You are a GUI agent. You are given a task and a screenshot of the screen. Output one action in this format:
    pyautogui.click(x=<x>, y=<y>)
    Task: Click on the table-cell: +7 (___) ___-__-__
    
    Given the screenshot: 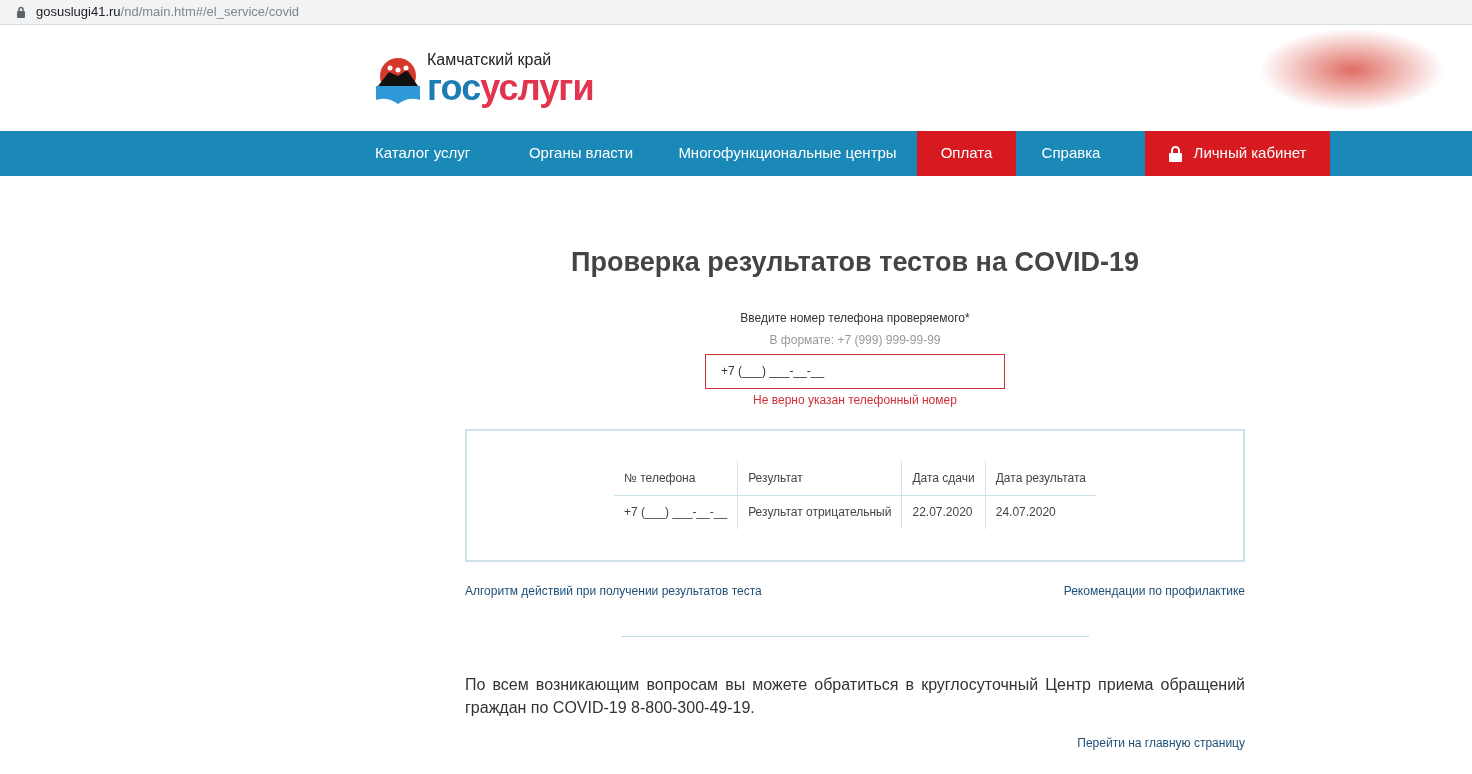 What is the action you would take?
    pyautogui.click(x=676, y=512)
    